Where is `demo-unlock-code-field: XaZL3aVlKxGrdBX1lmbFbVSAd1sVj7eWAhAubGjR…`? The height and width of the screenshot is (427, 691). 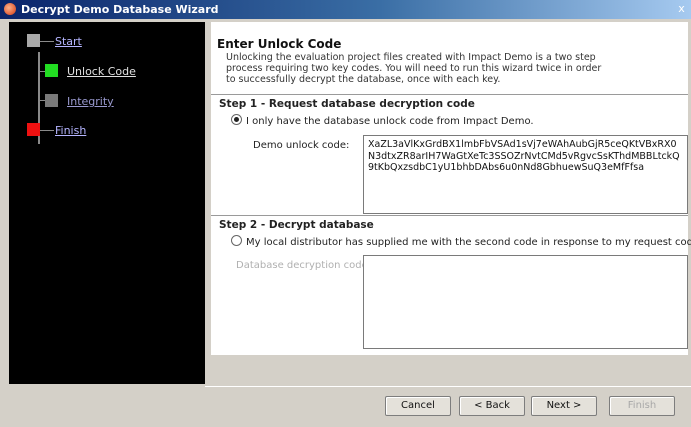 demo-unlock-code-field: XaZL3aVlKxGrdBX1lmbFbVSAd1sVj7eWAhAubGjR… is located at coordinates (525, 174).